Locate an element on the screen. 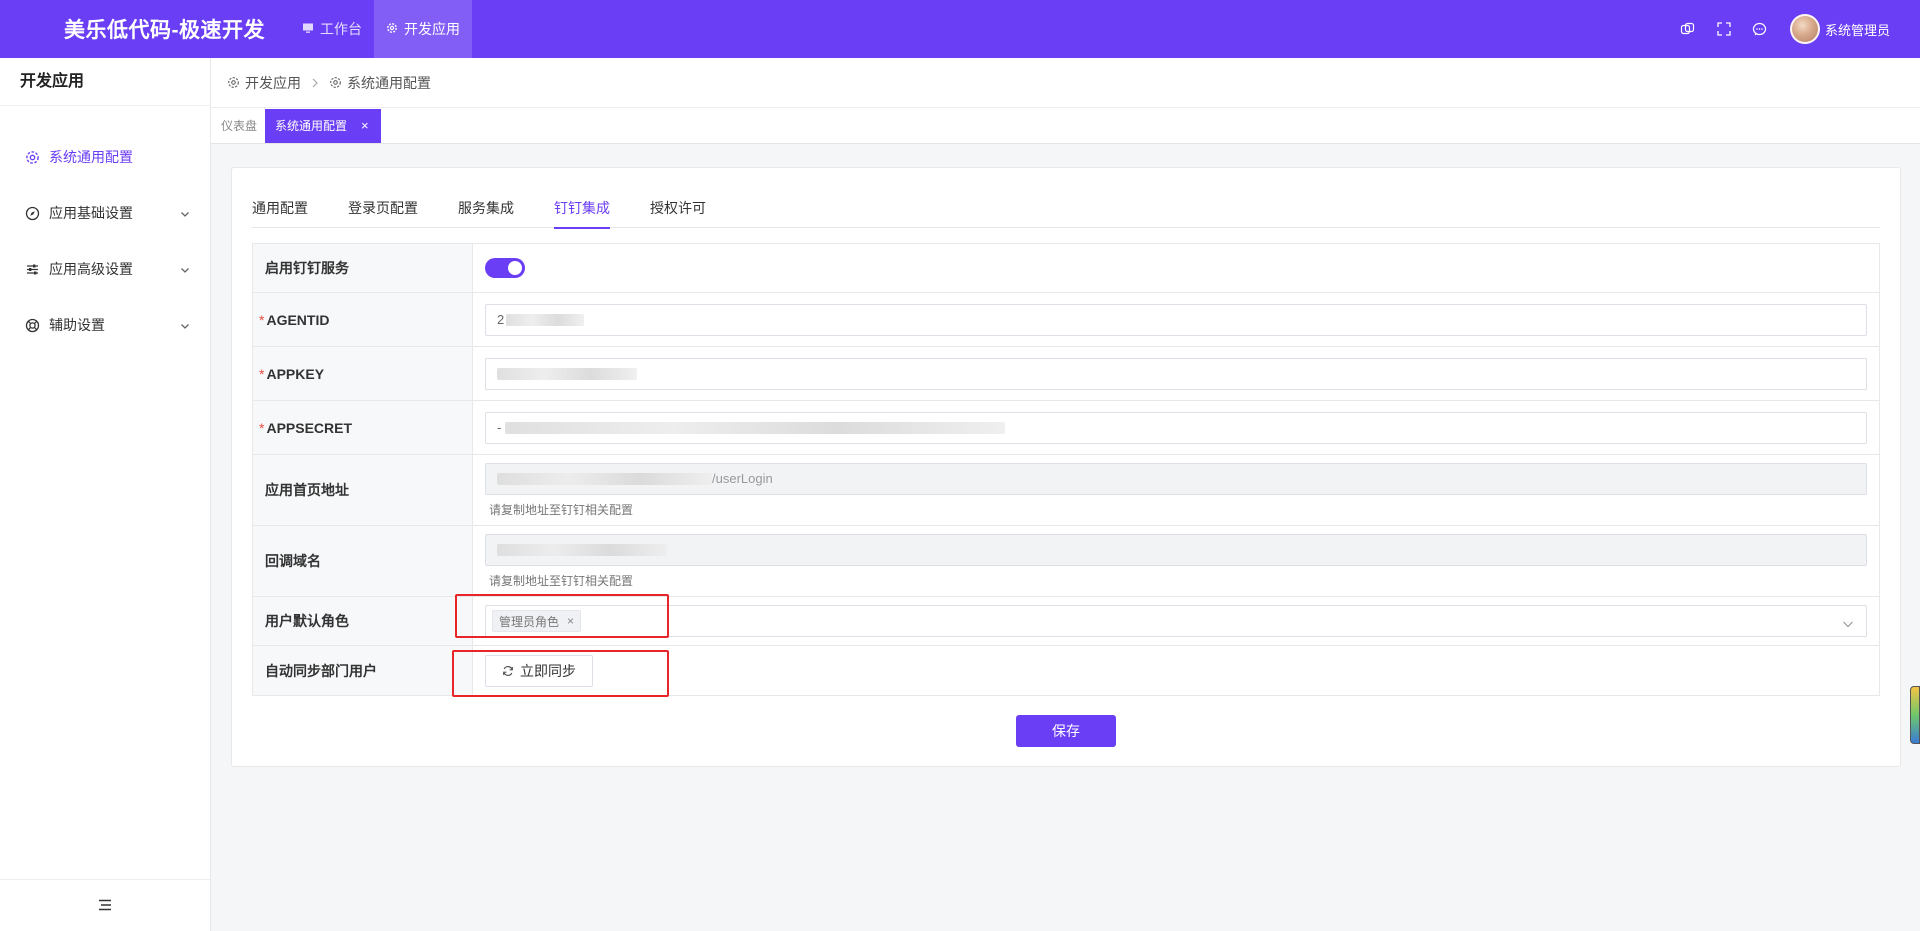 This screenshot has height=931, width=1920. menu-fold-icon is located at coordinates (105, 906).